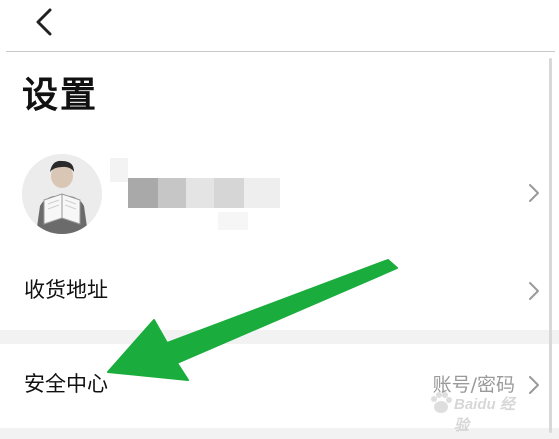 Image resolution: width=559 pixels, height=439 pixels. Describe the element at coordinates (279, 291) in the screenshot. I see `address-row: 收货地址` at that location.